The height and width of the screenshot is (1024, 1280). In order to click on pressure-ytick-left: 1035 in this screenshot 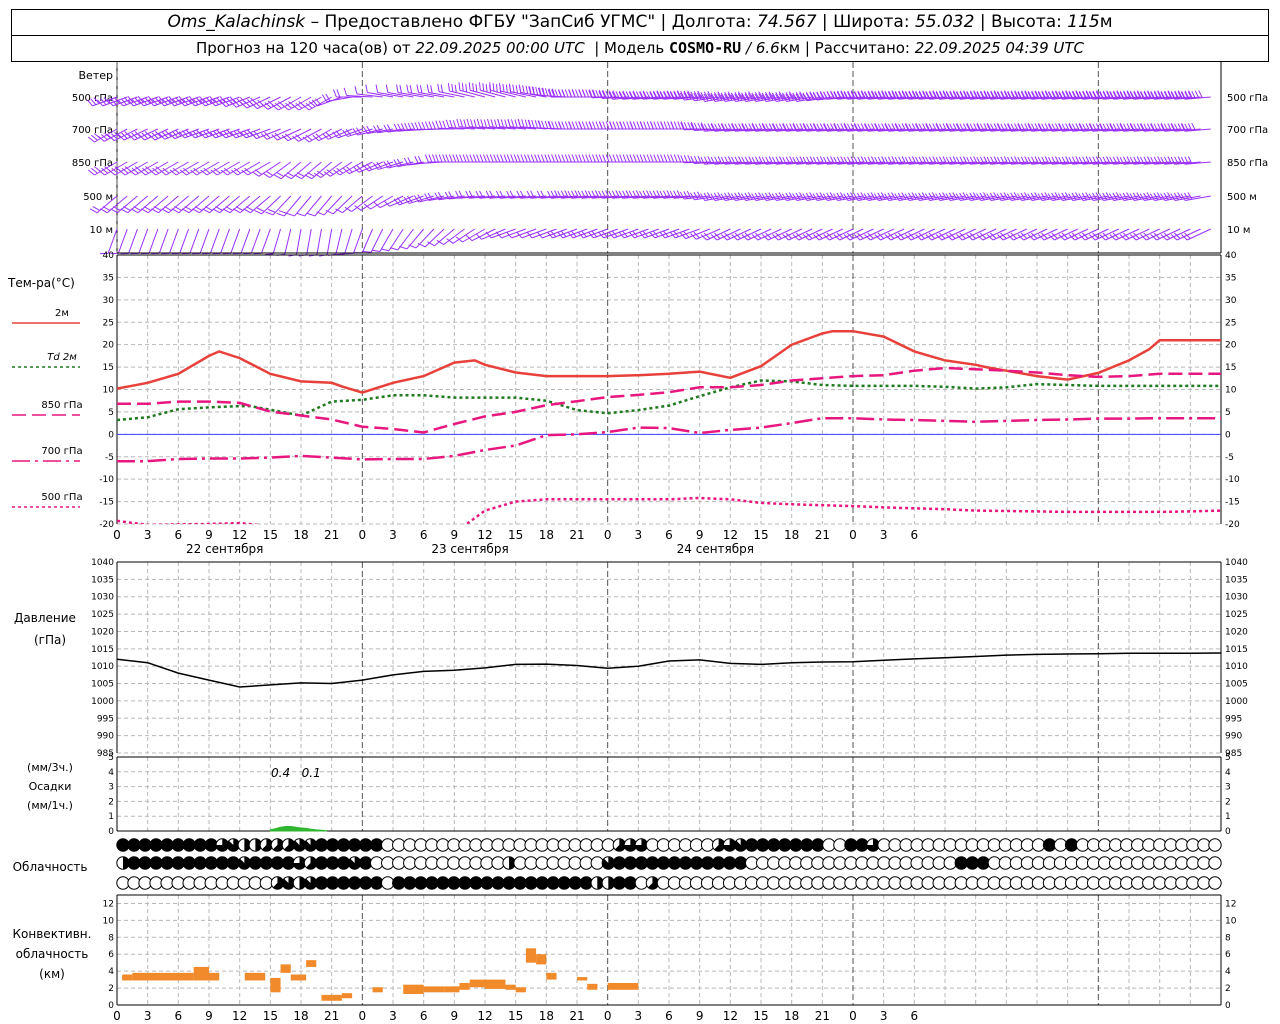, I will do `click(102, 580)`.